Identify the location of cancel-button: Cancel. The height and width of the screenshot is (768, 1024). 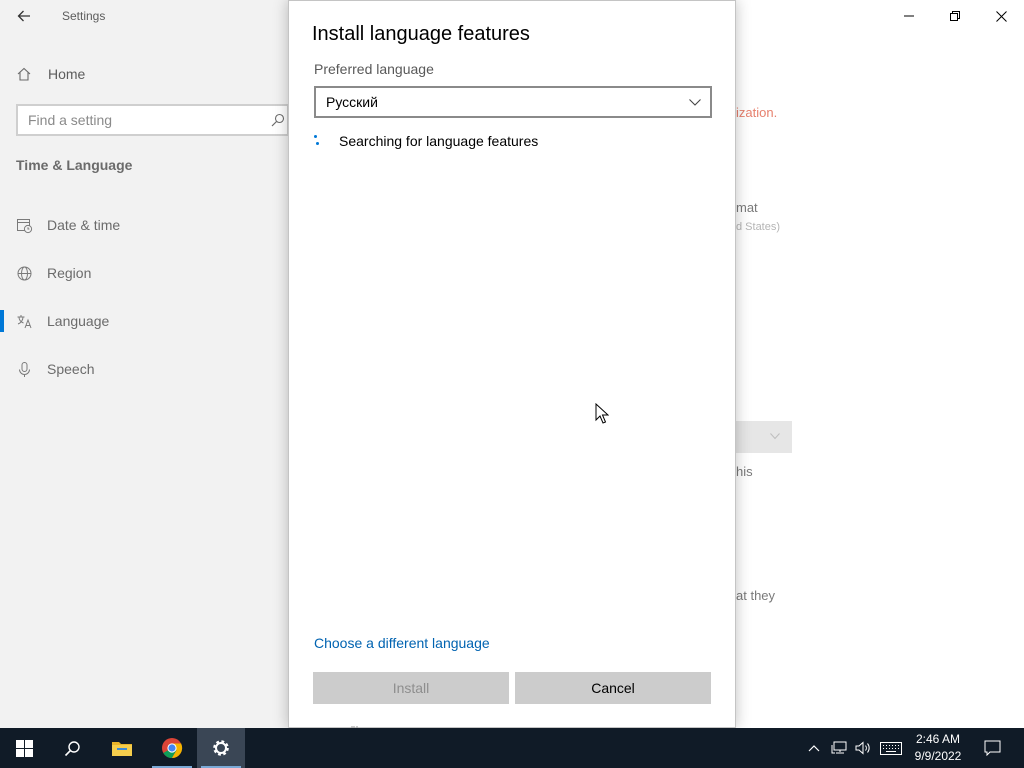
(613, 688).